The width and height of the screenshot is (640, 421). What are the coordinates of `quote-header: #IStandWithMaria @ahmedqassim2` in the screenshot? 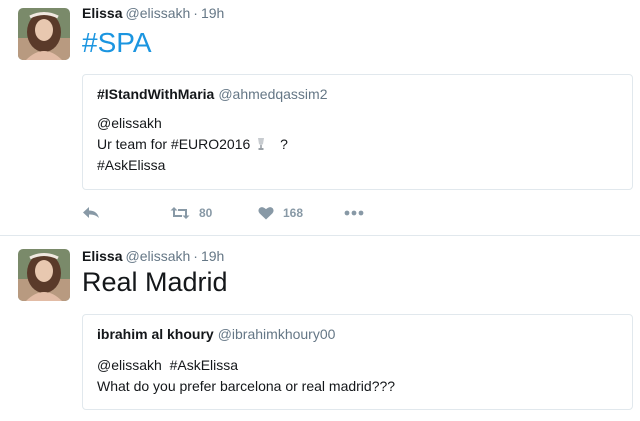 It's located at (212, 94).